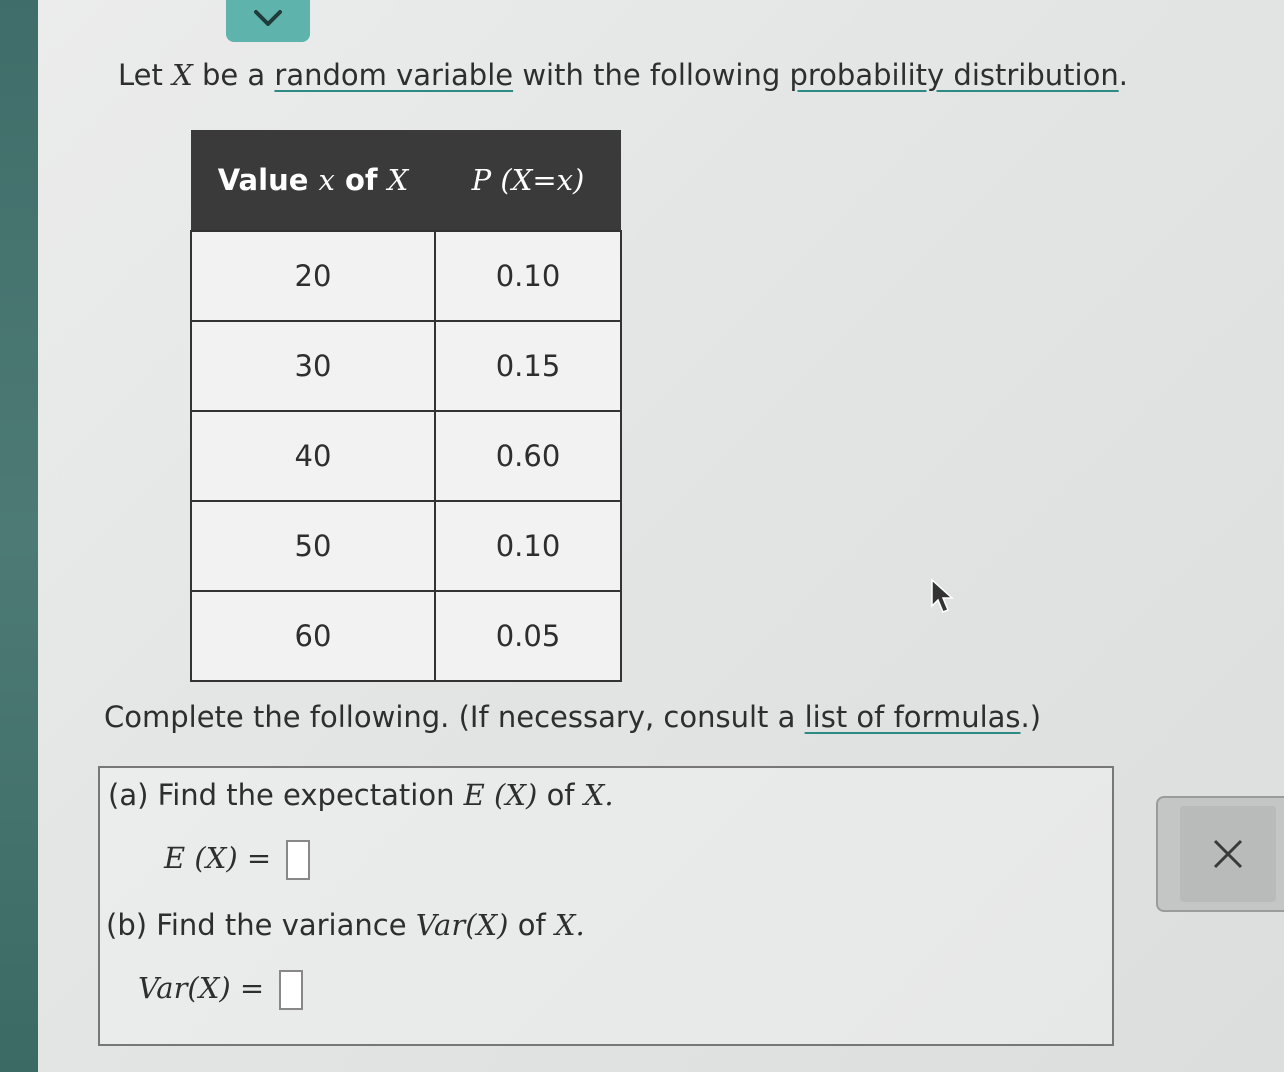 This screenshot has height=1072, width=1284. Describe the element at coordinates (361, 180) in the screenshot. I see `header-of-label: of` at that location.